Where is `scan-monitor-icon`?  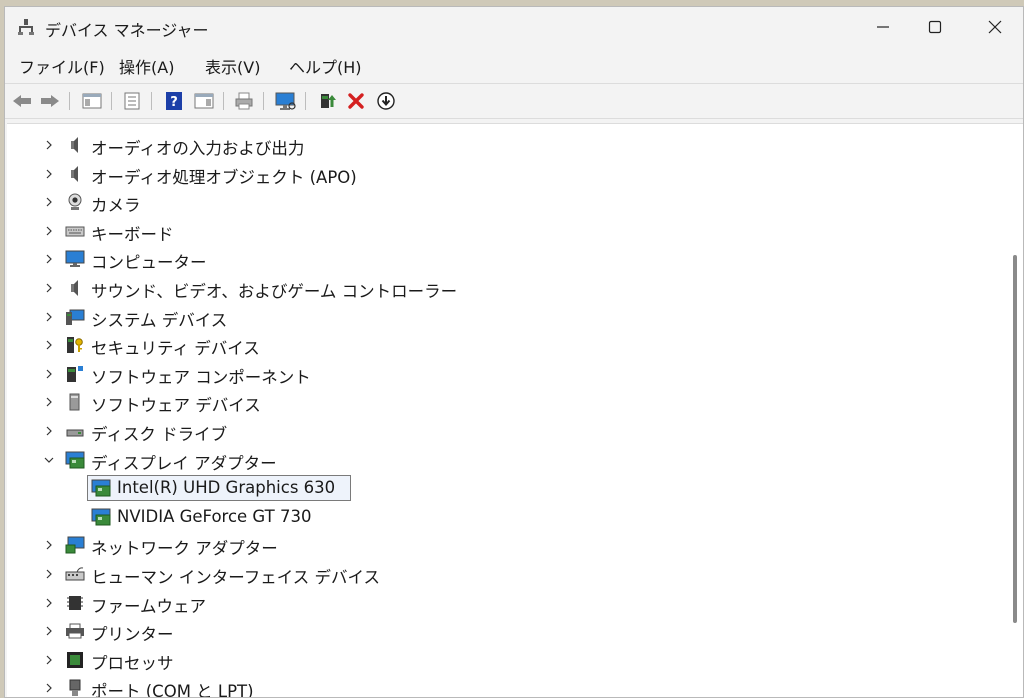 scan-monitor-icon is located at coordinates (285, 101).